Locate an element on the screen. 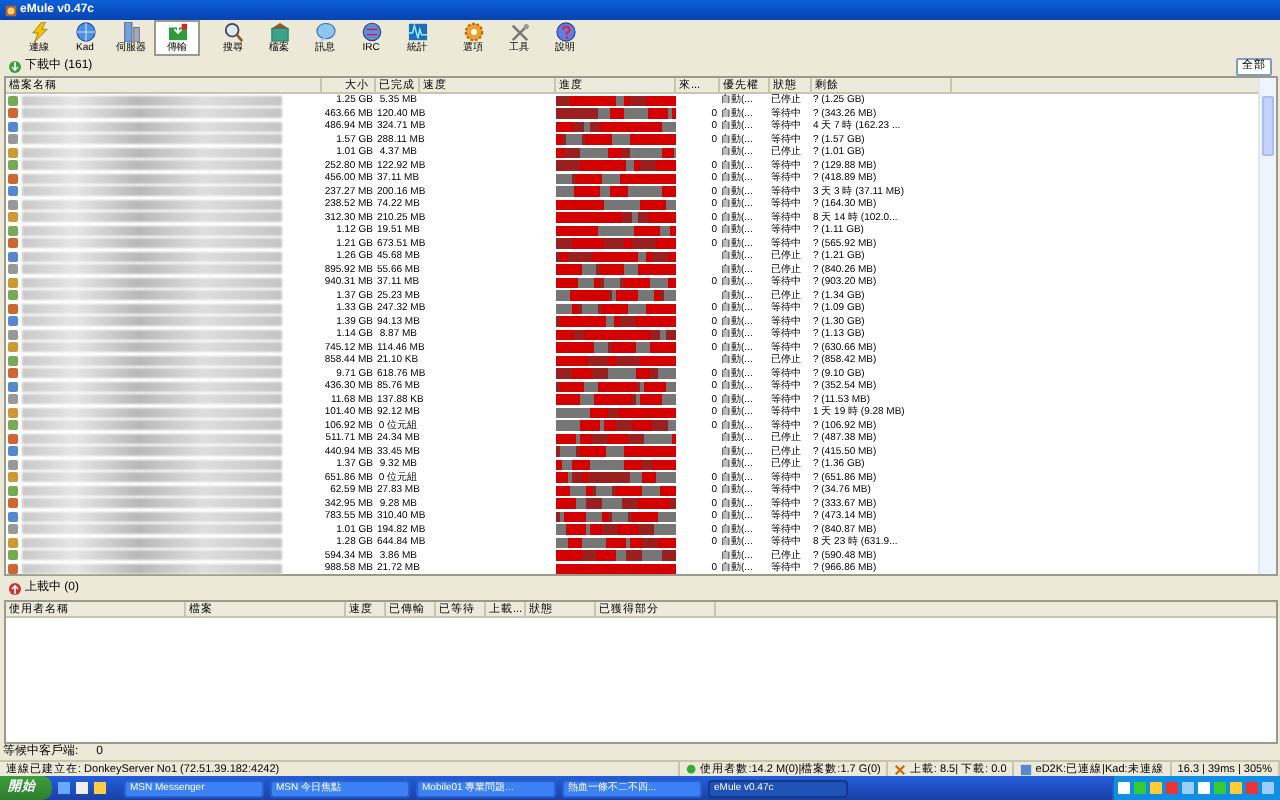  tools-icon is located at coordinates (519, 32).